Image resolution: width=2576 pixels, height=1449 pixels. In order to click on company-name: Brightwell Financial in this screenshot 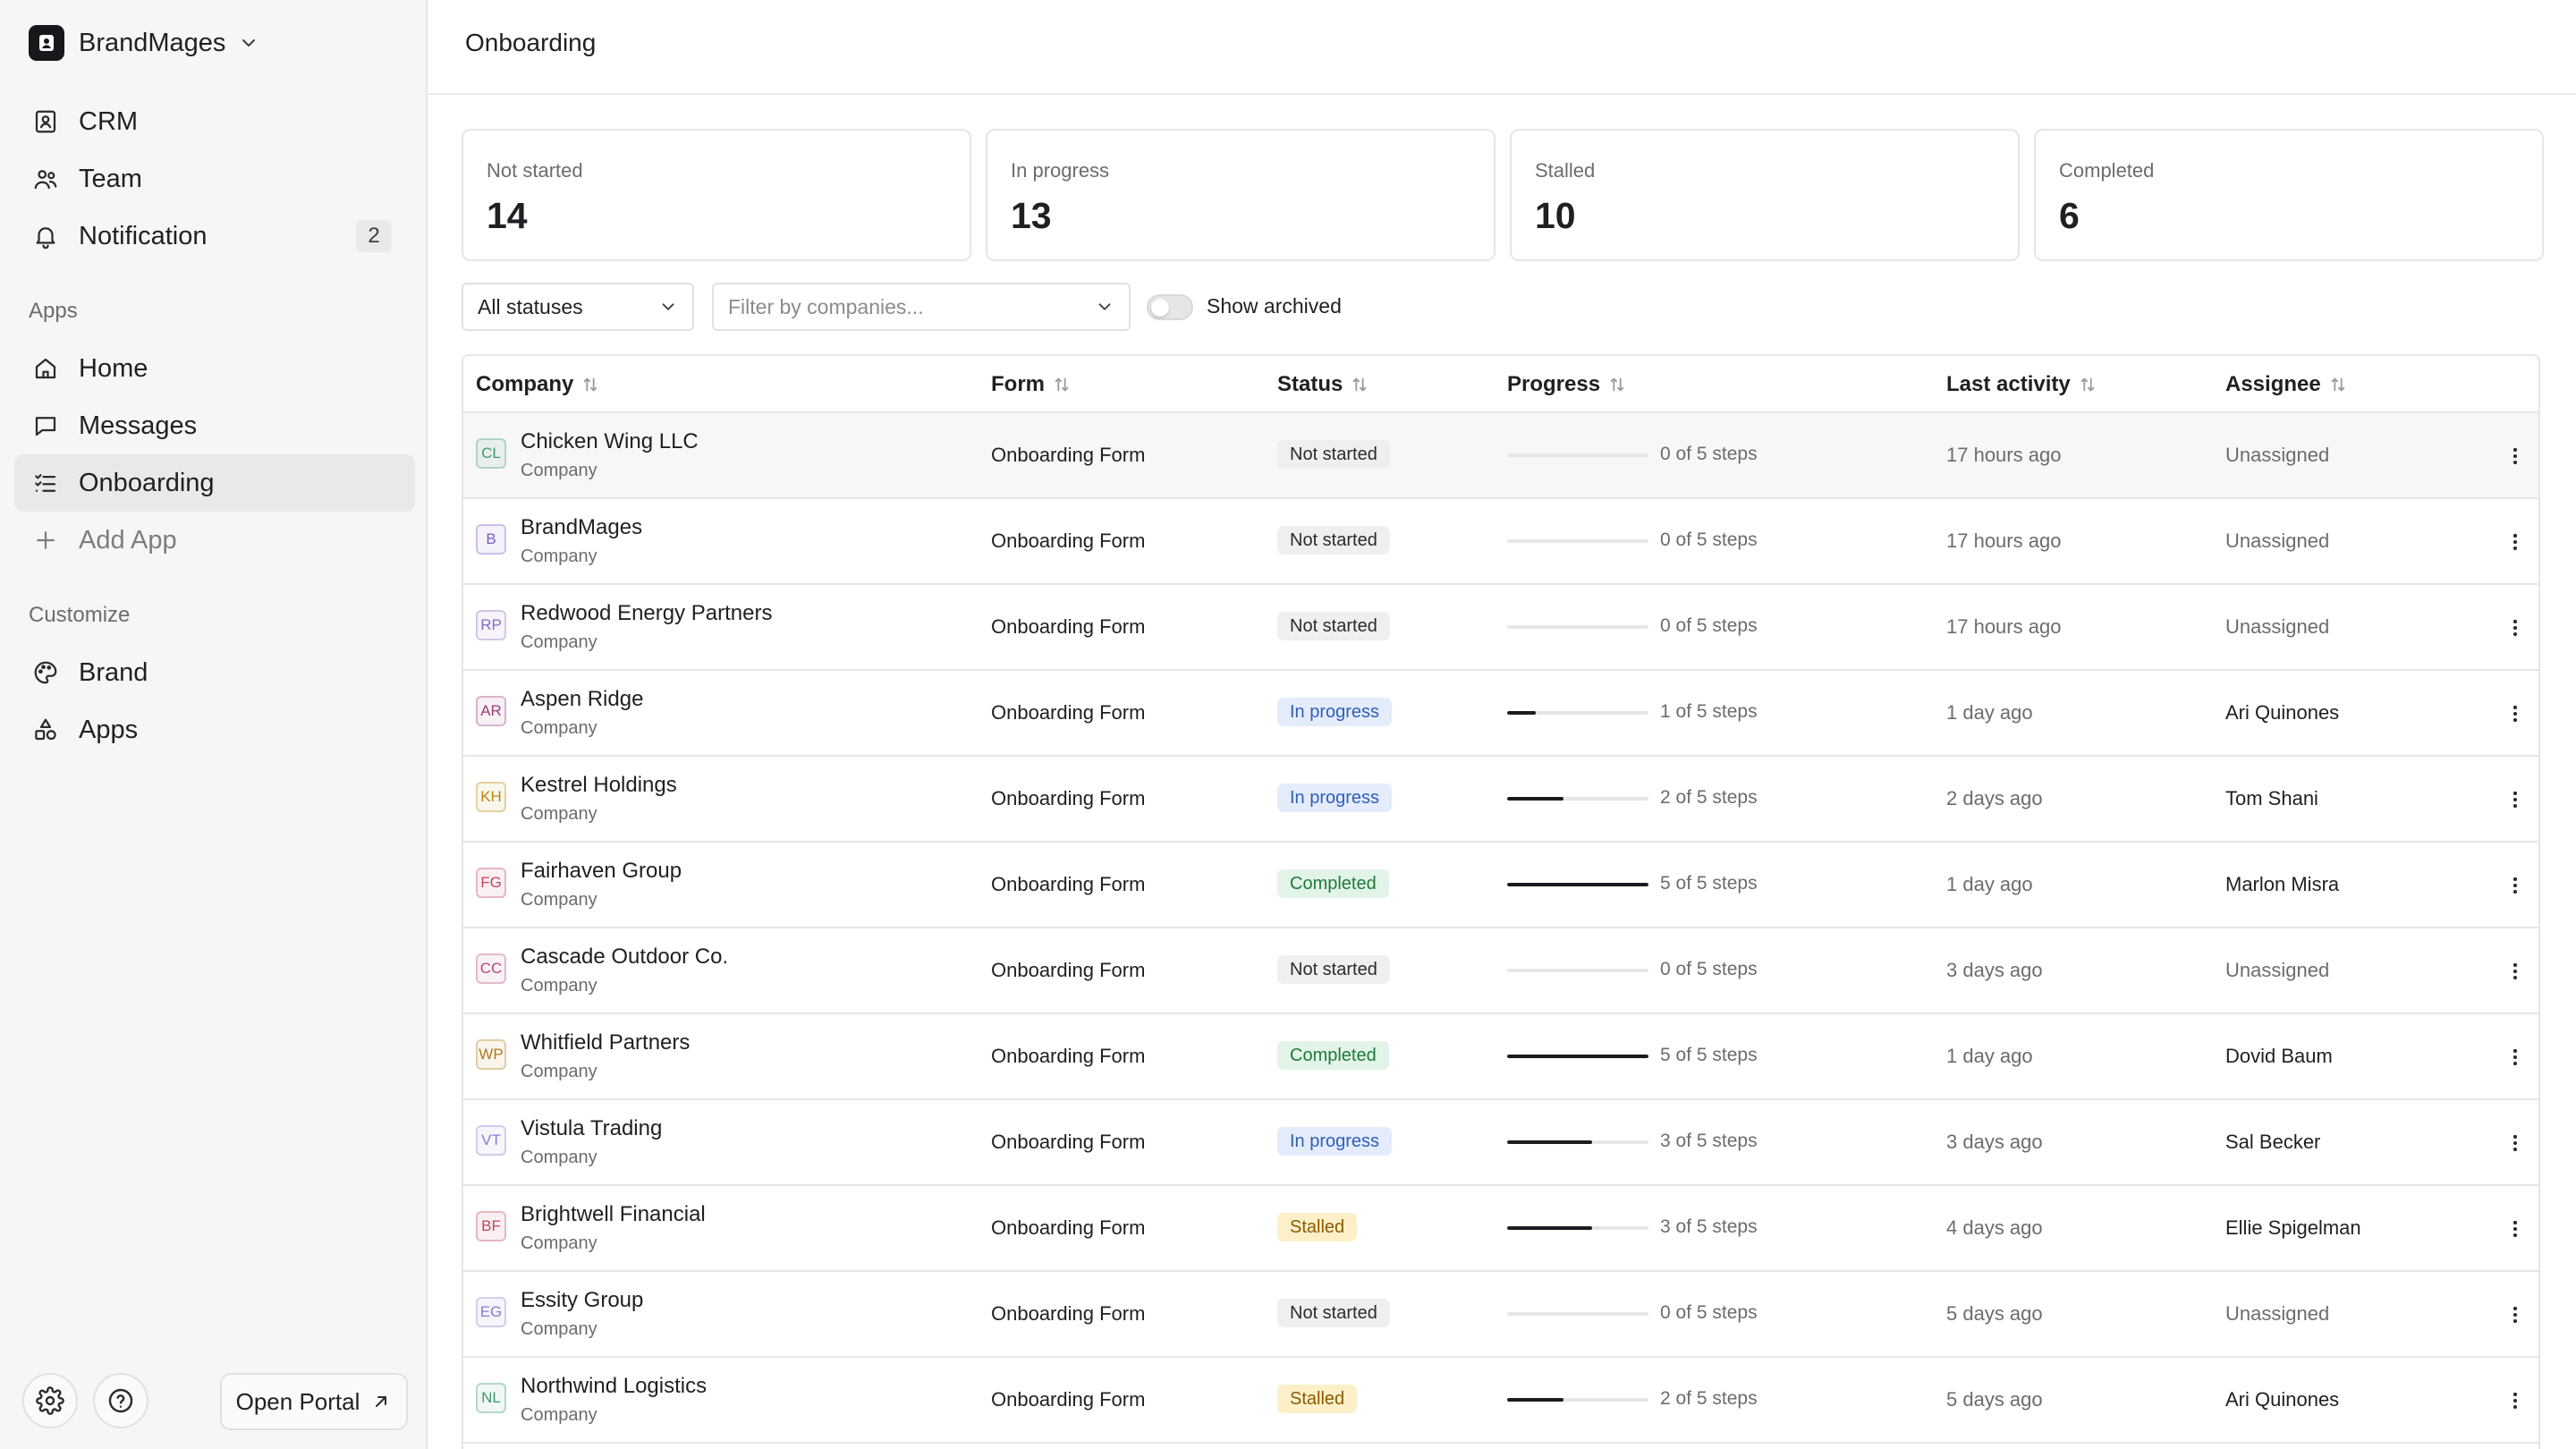, I will do `click(613, 1214)`.